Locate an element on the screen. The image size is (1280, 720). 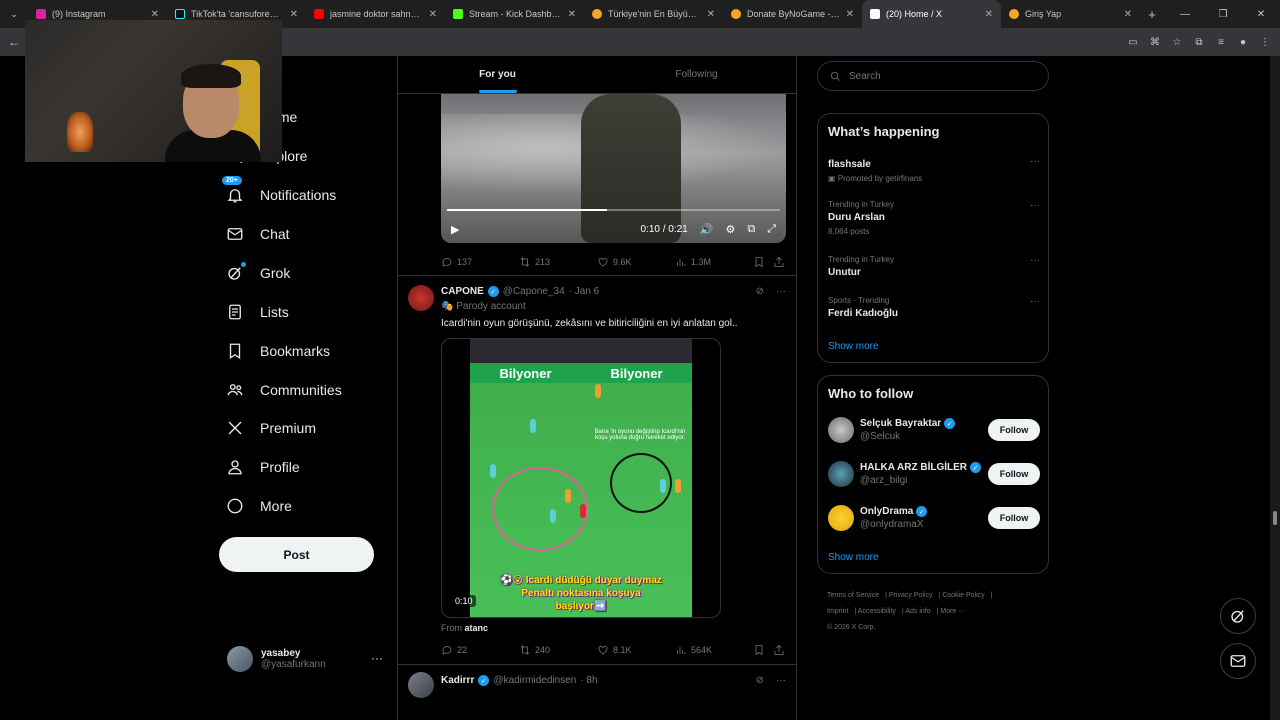
media-control-icon: ≡ is located at coordinates (1221, 42).